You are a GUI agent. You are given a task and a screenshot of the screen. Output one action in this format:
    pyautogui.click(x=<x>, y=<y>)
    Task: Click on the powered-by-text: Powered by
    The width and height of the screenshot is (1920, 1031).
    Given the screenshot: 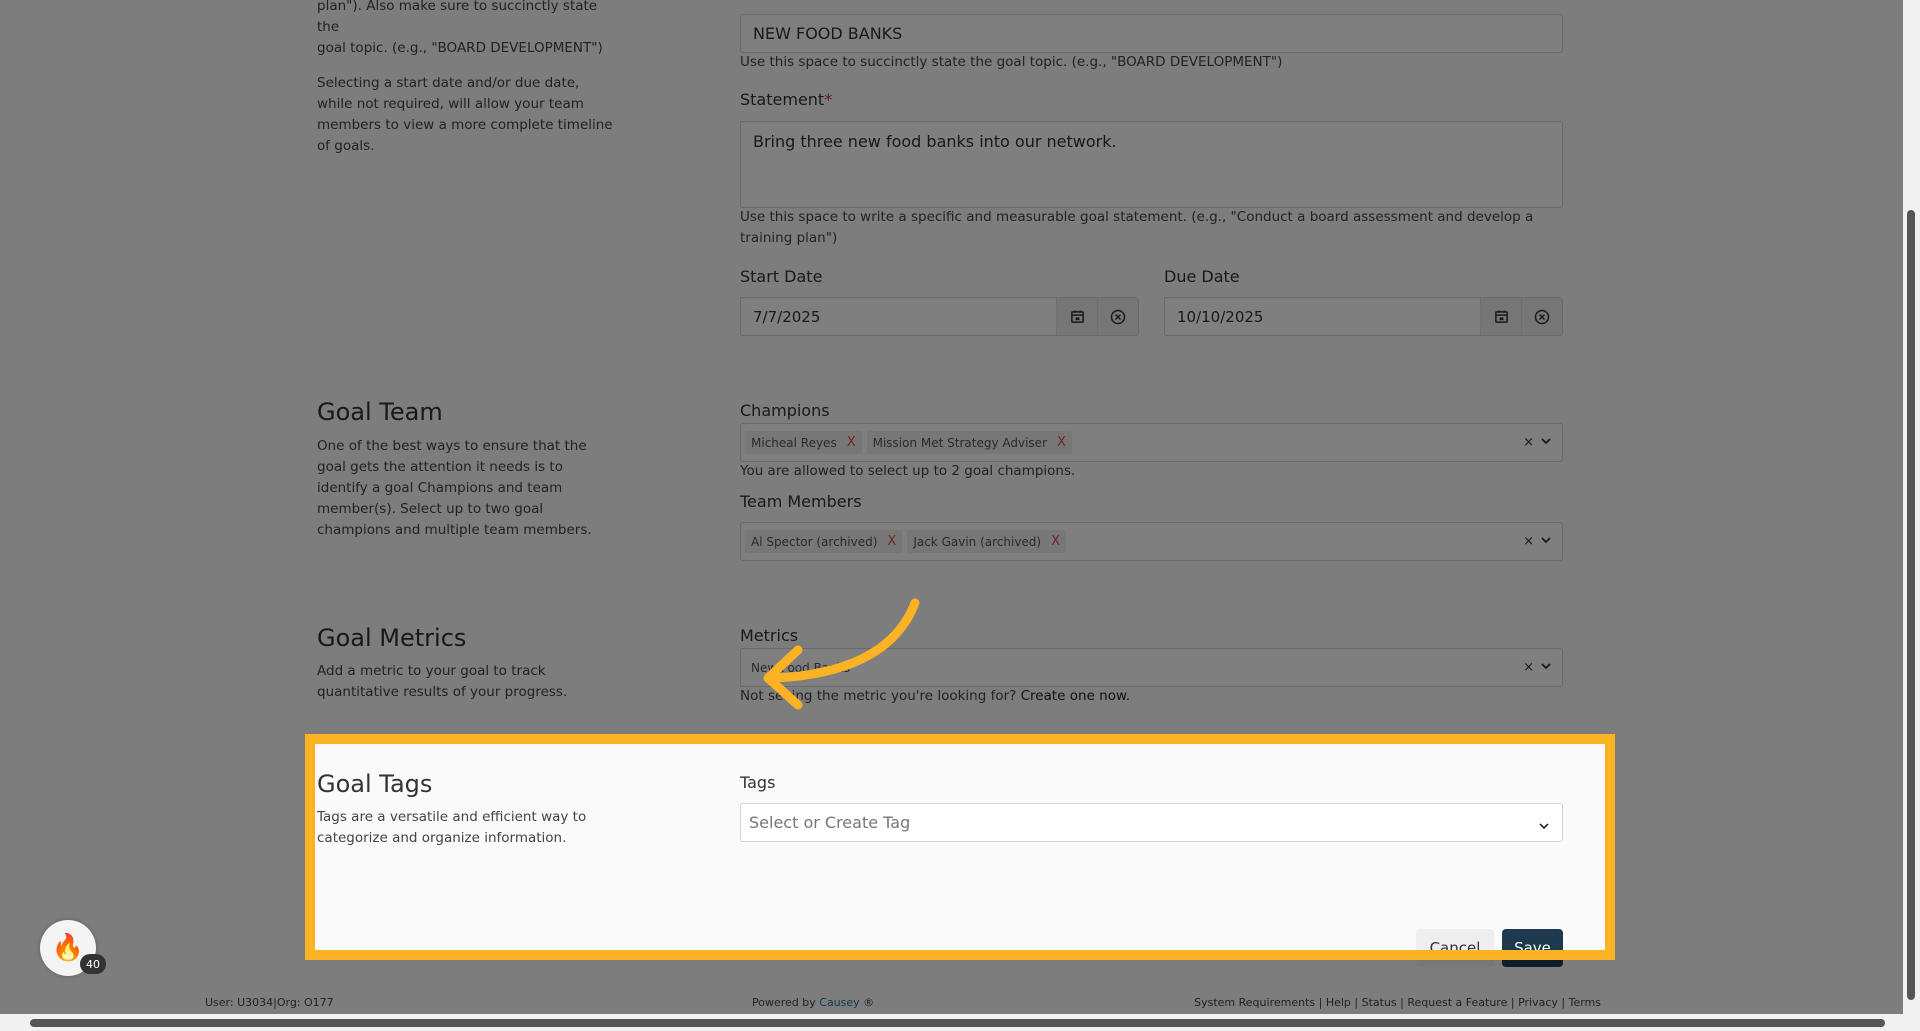 What is the action you would take?
    pyautogui.click(x=784, y=1002)
    